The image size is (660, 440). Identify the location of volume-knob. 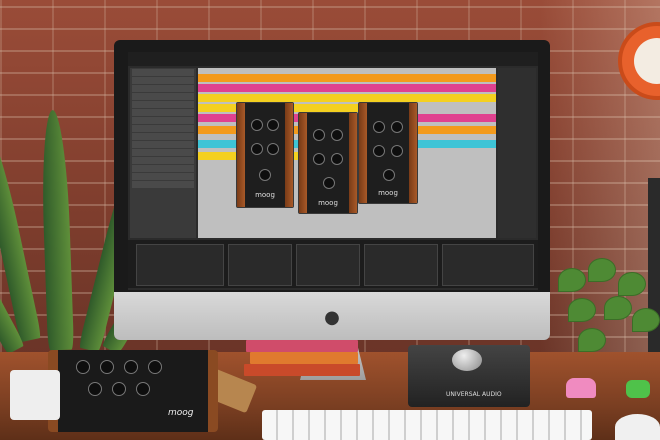
(467, 360).